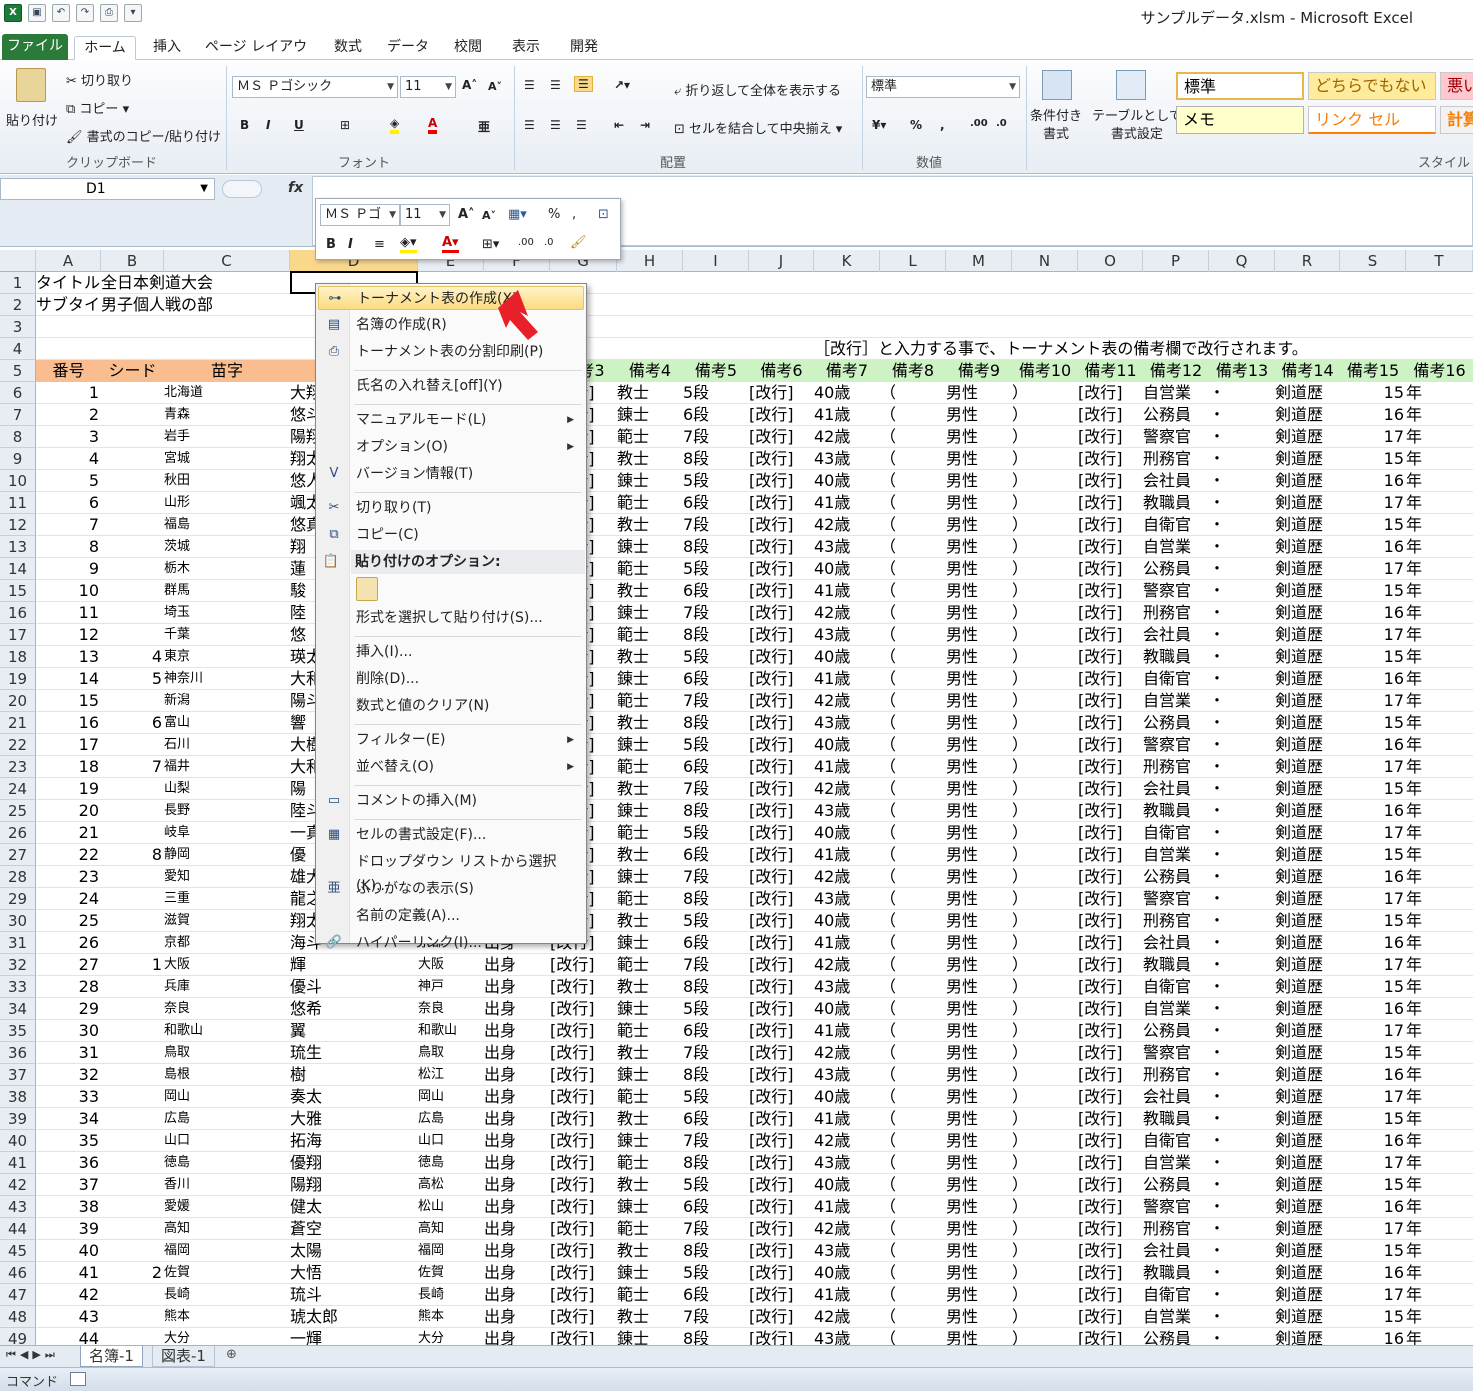 Image resolution: width=1473 pixels, height=1391 pixels. What do you see at coordinates (18, 393) in the screenshot?
I see `row-header: 6` at bounding box center [18, 393].